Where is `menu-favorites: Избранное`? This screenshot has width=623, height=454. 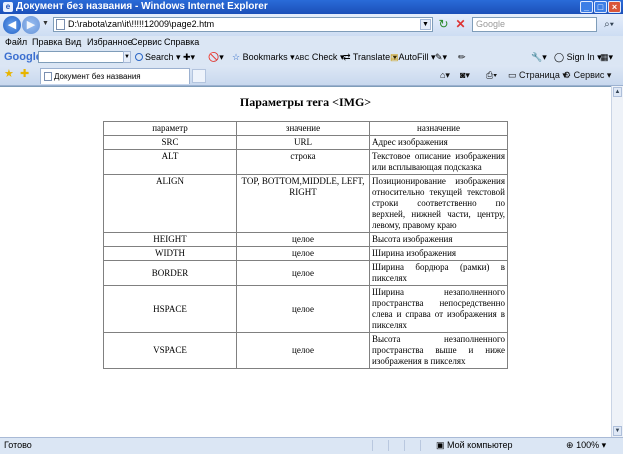
menu-favorites: Избранное is located at coordinates (110, 42).